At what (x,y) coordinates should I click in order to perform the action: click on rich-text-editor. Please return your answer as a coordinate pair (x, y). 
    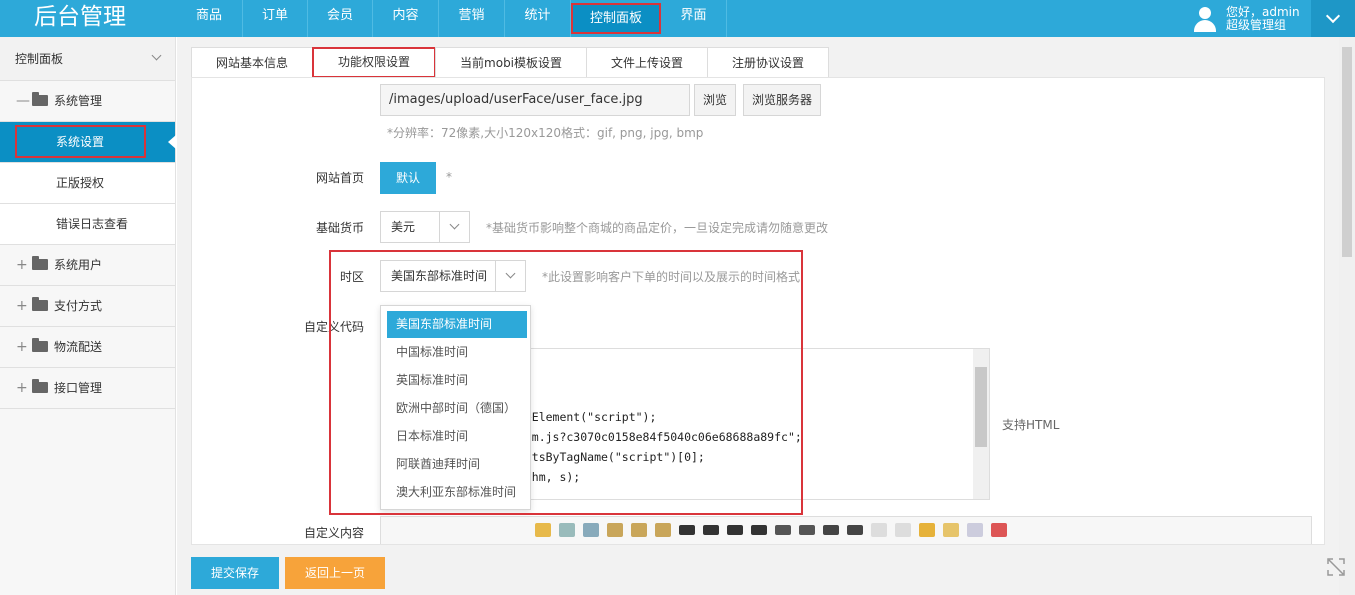
    Looking at the image, I should click on (846, 530).